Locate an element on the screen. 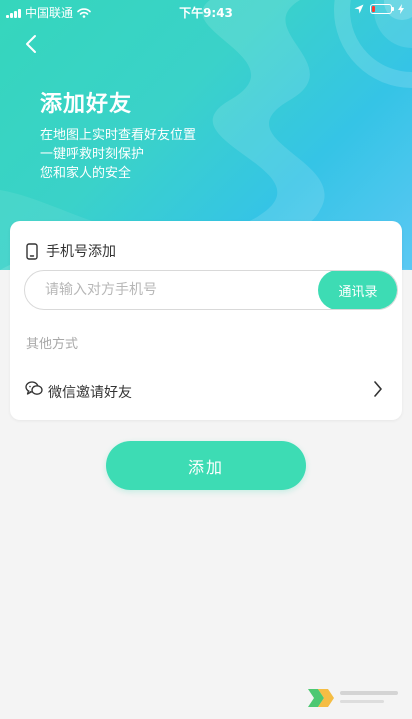  charging-bolt-icon is located at coordinates (401, 9).